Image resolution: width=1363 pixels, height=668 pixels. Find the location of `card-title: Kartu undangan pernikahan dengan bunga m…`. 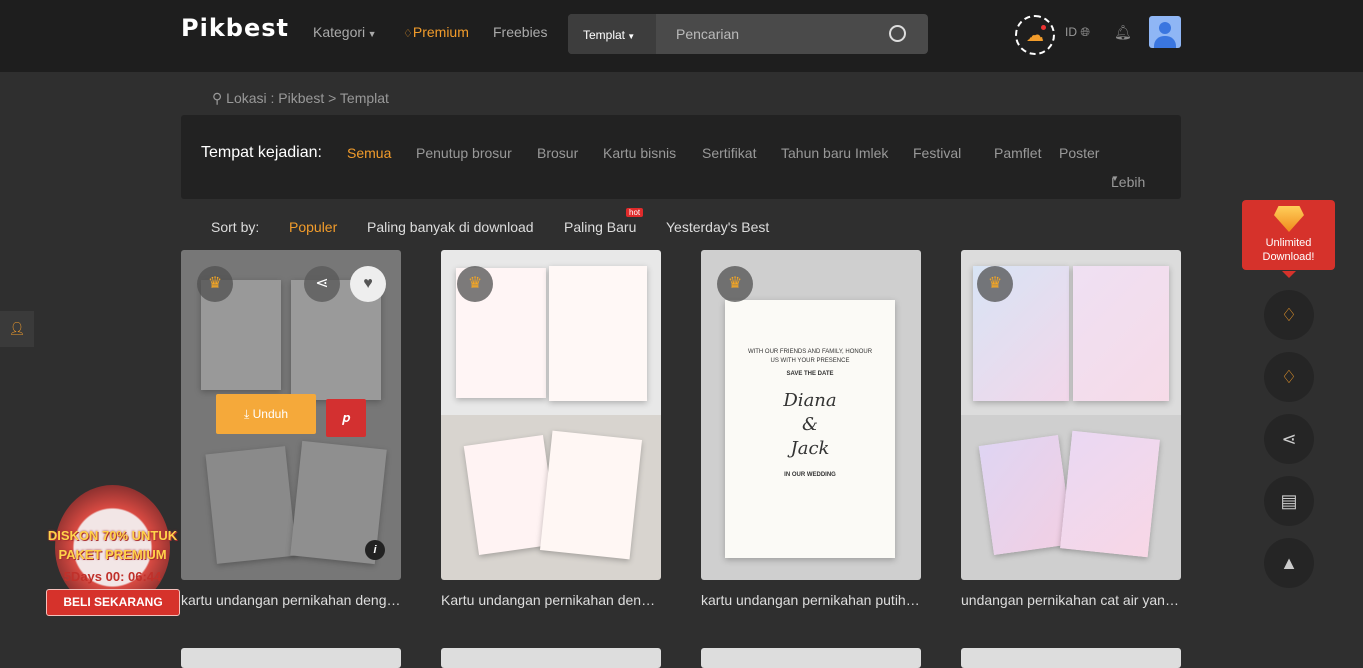

card-title: Kartu undangan pernikahan dengan bunga m… is located at coordinates (551, 600).